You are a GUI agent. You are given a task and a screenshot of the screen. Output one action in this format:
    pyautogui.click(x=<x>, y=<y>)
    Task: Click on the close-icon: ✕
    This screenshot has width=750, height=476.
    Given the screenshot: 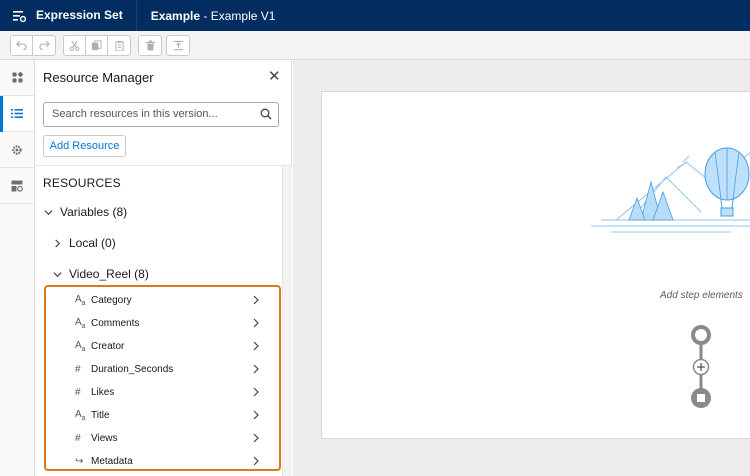 What is the action you would take?
    pyautogui.click(x=274, y=76)
    